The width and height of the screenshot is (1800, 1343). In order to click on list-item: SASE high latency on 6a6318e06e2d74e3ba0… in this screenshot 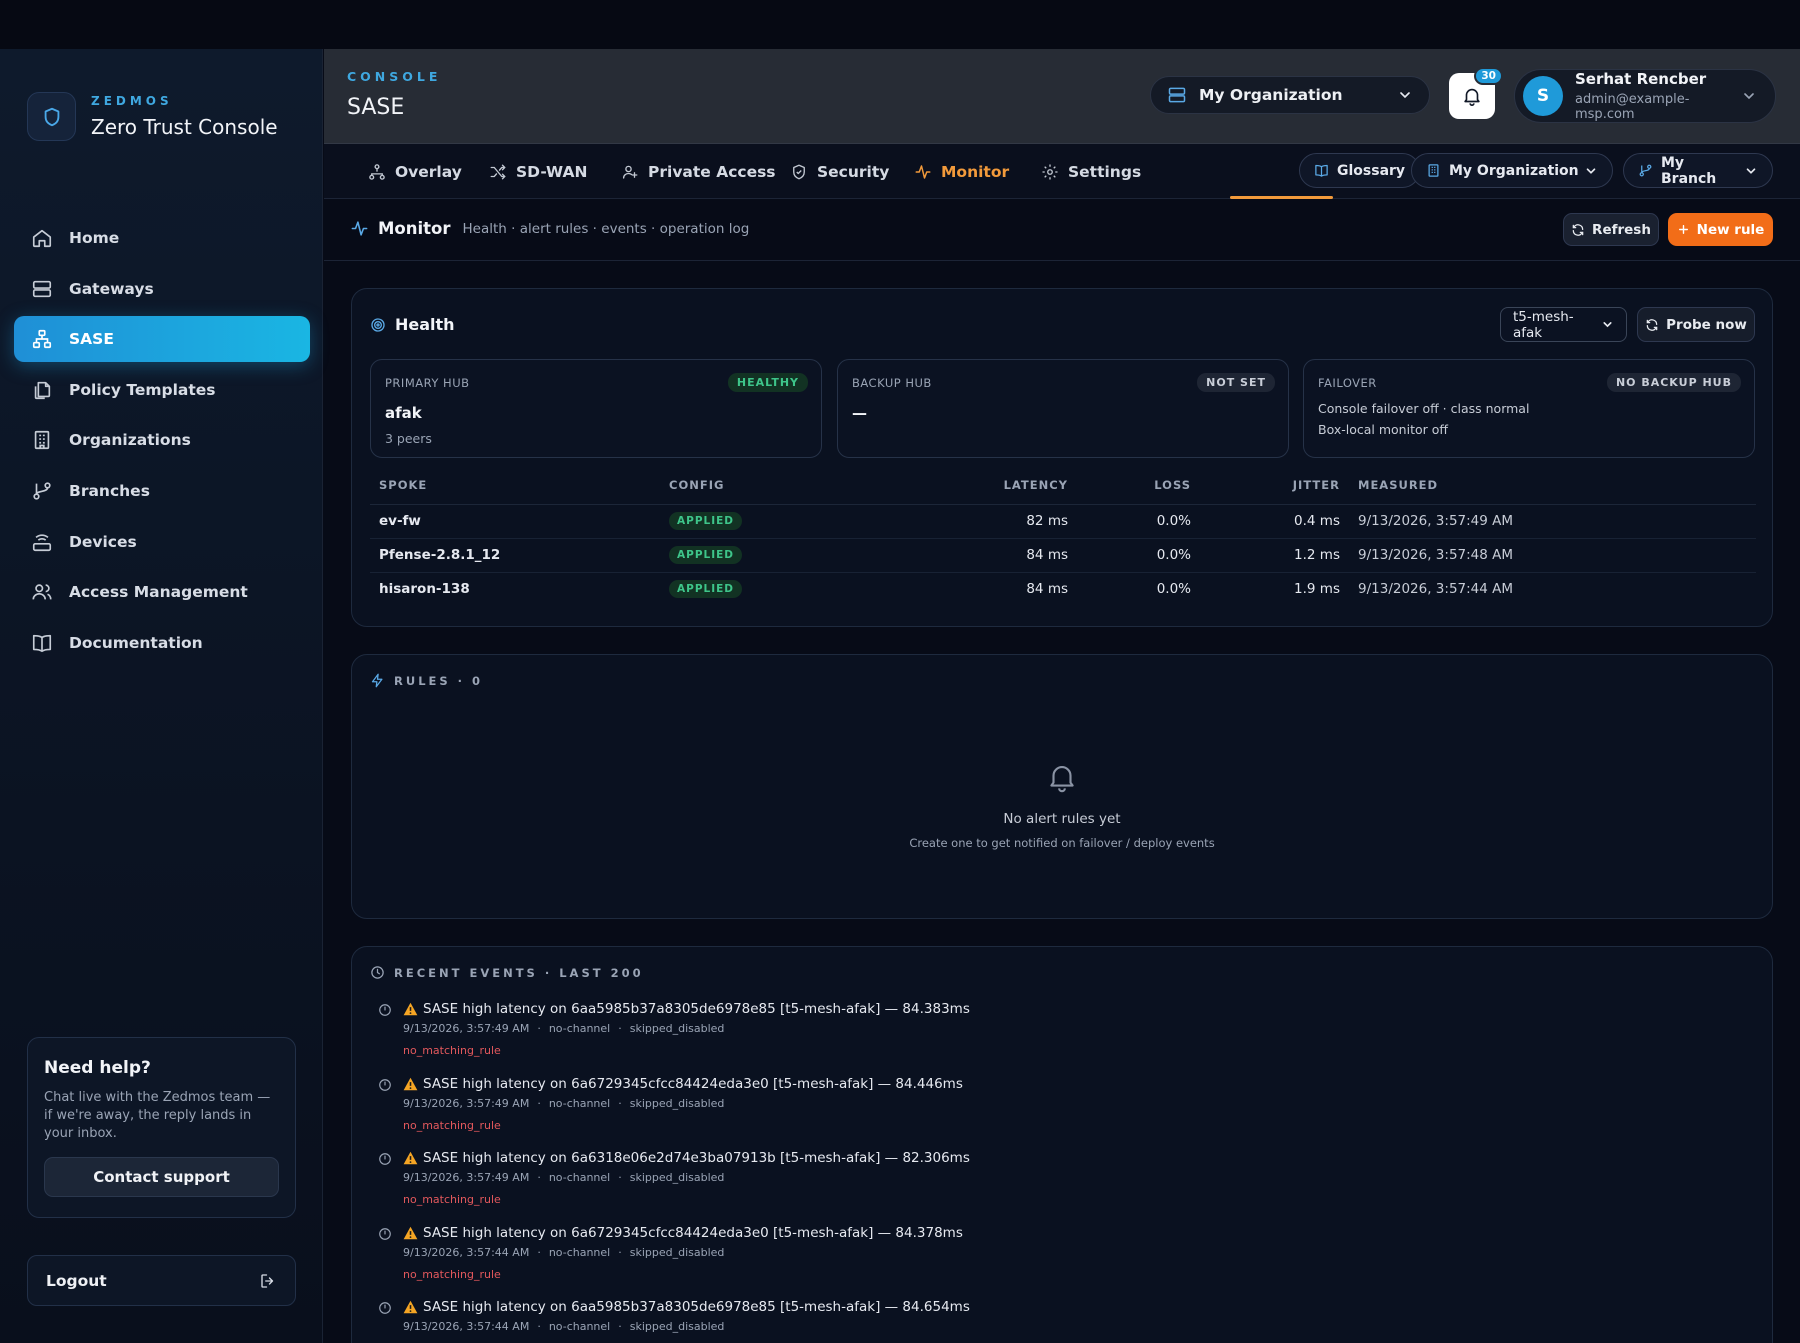, I will do `click(1063, 1187)`.